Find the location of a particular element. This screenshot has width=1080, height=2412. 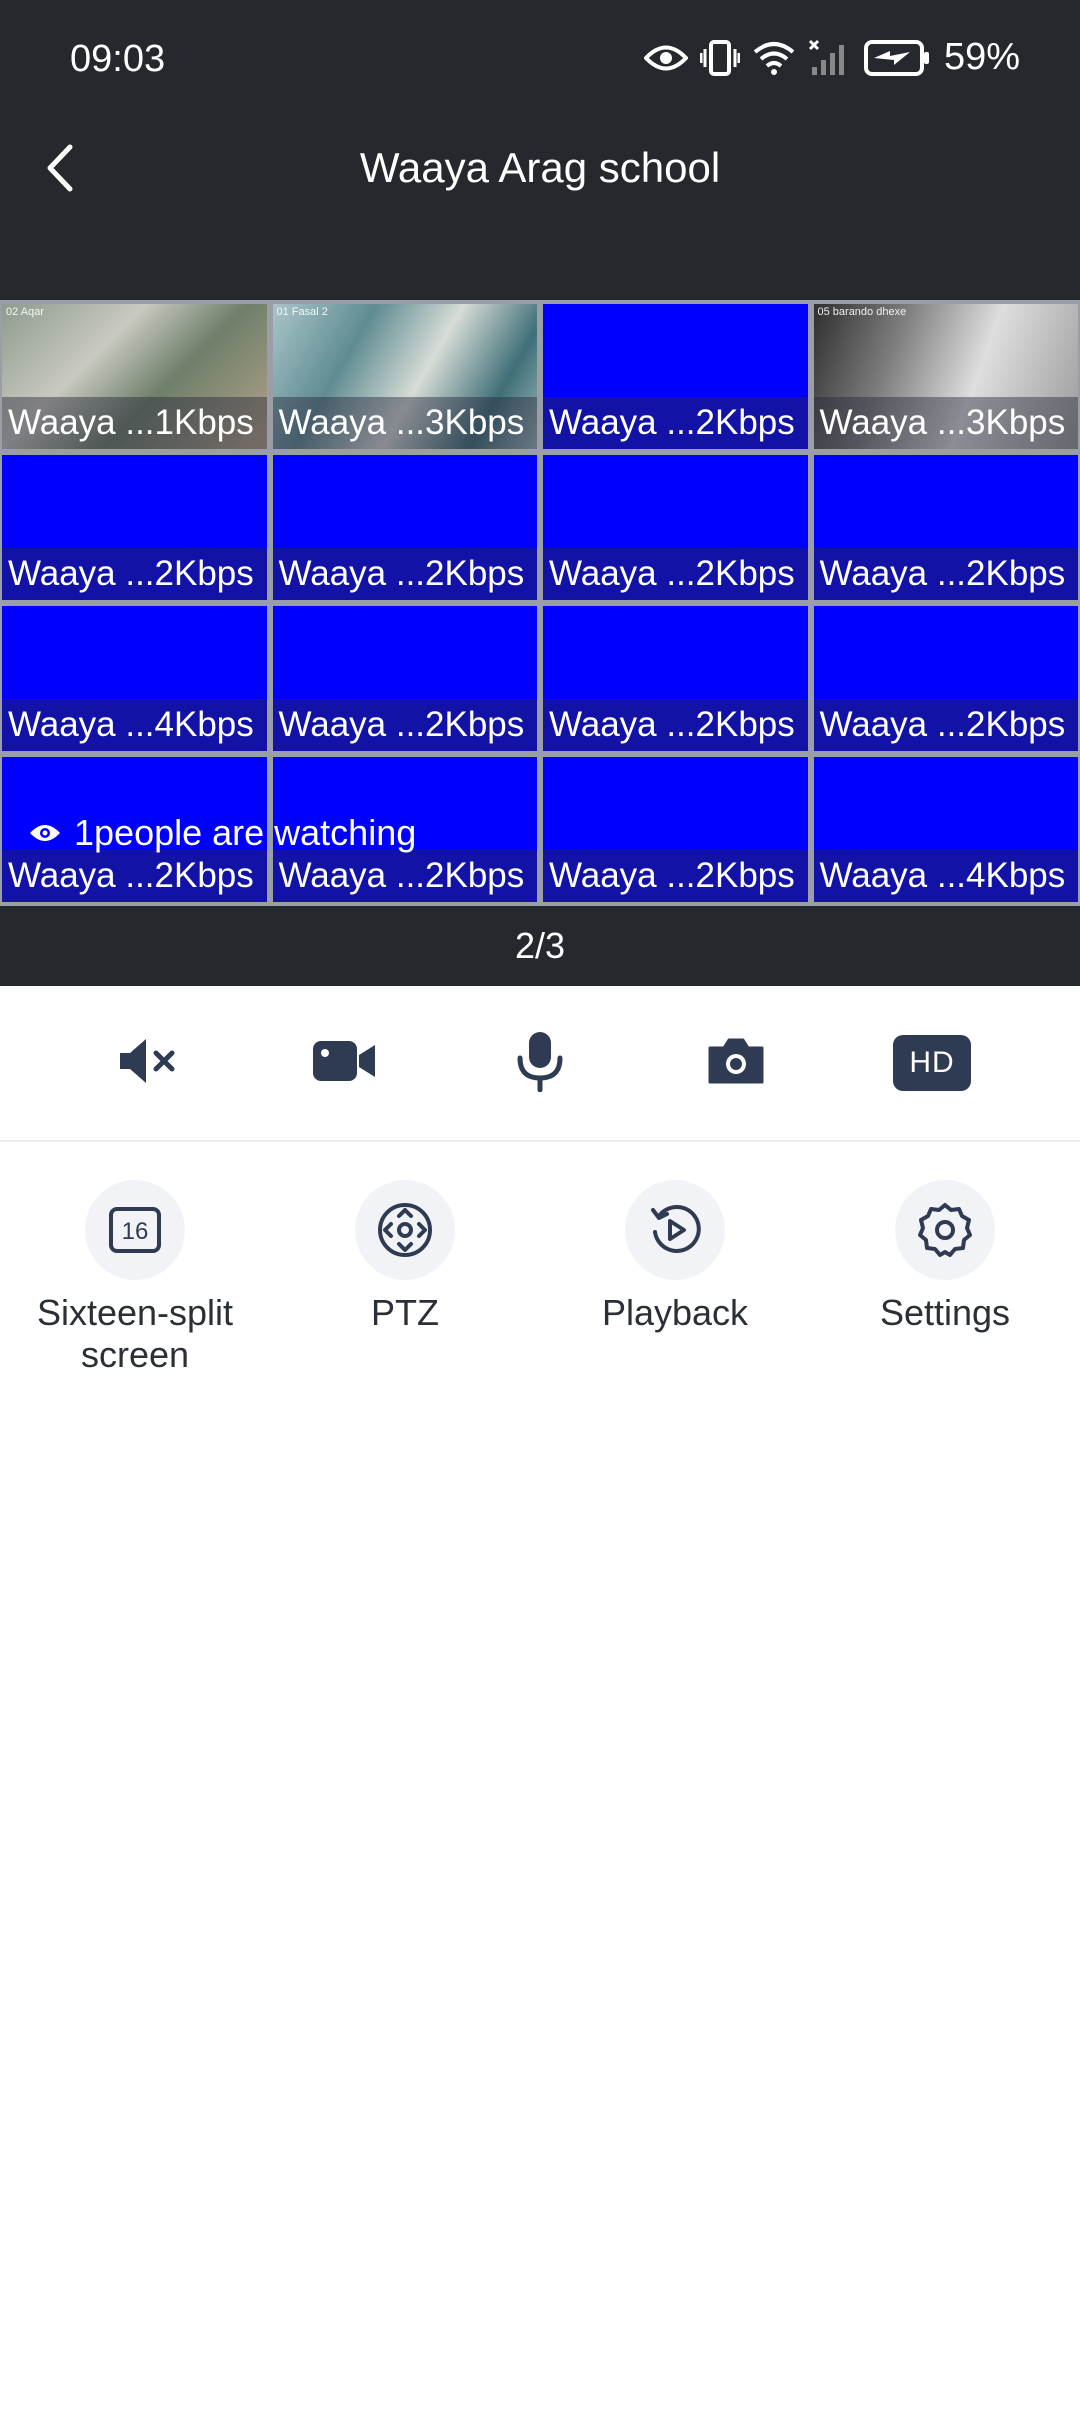

menu-item-playback: Playback is located at coordinates (675, 1278).